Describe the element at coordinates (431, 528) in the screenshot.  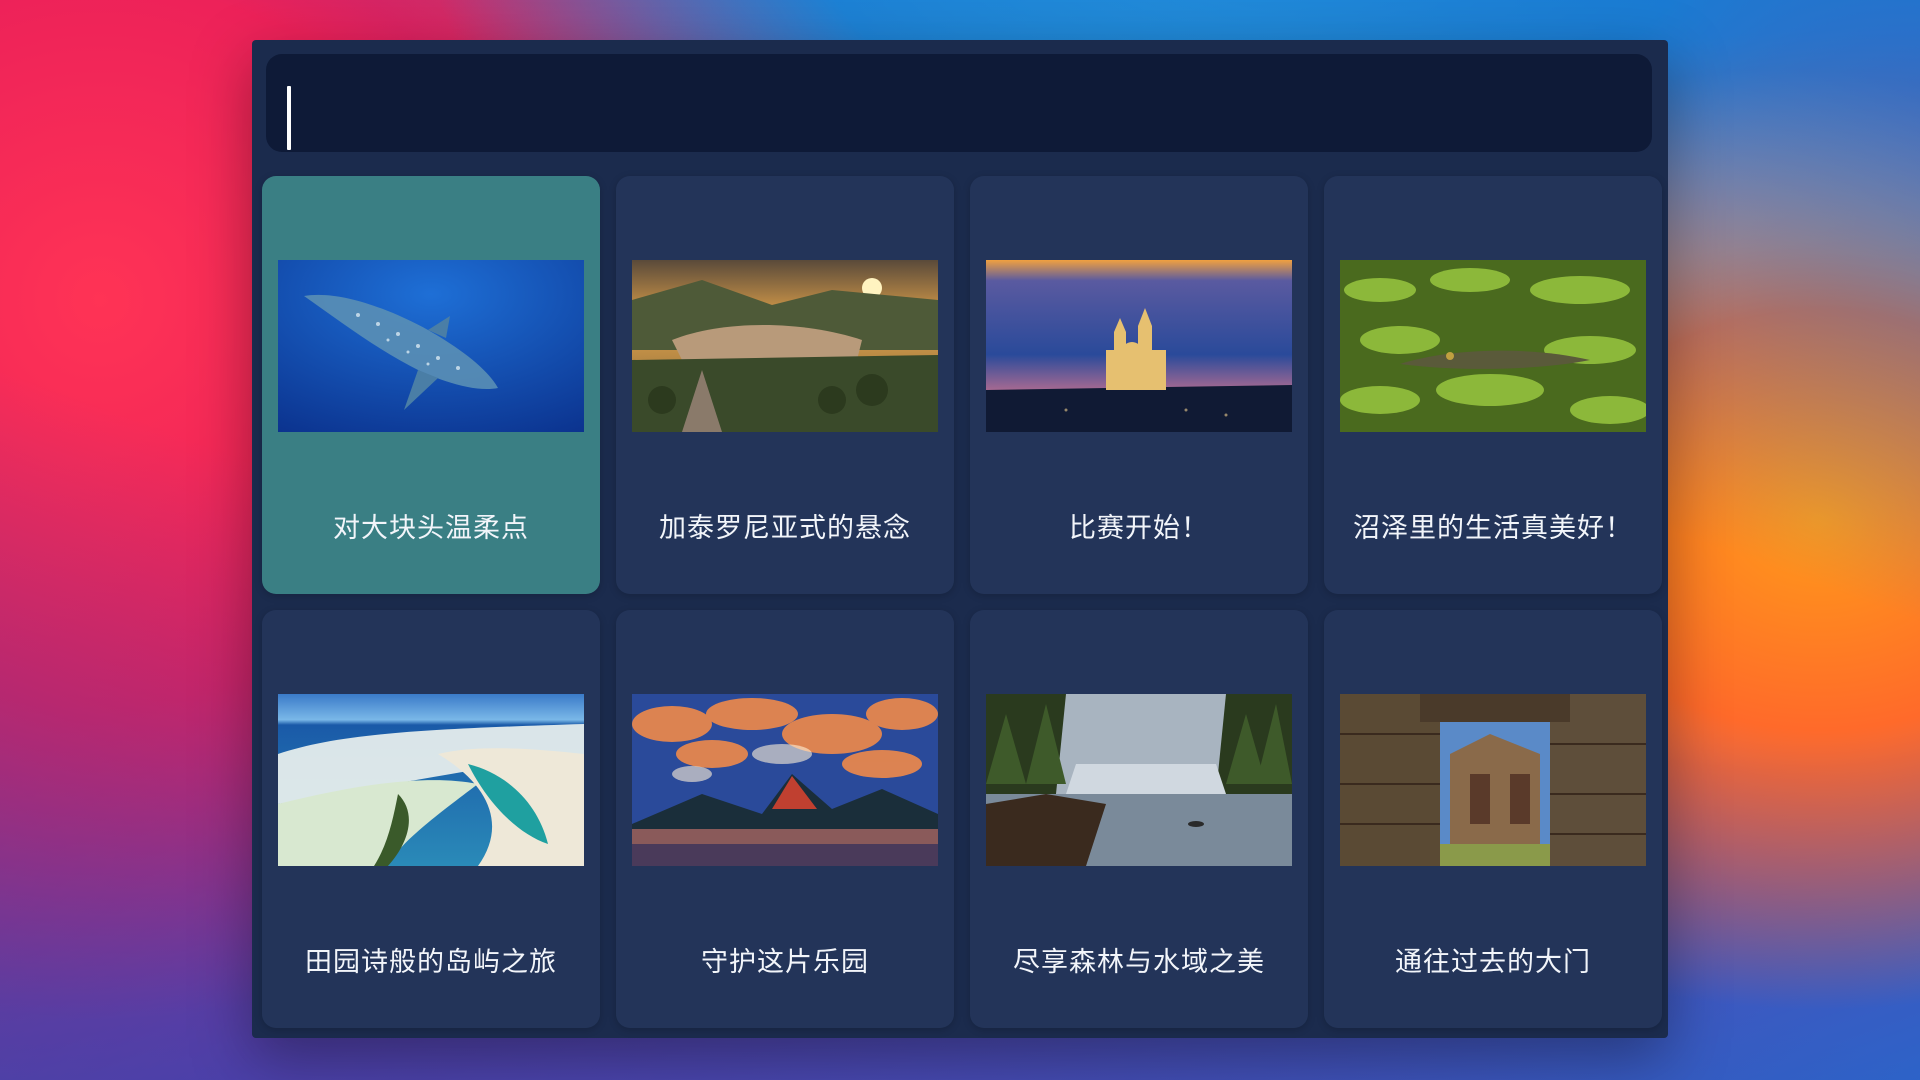
I see `tile-title: 对大块头温柔点` at that location.